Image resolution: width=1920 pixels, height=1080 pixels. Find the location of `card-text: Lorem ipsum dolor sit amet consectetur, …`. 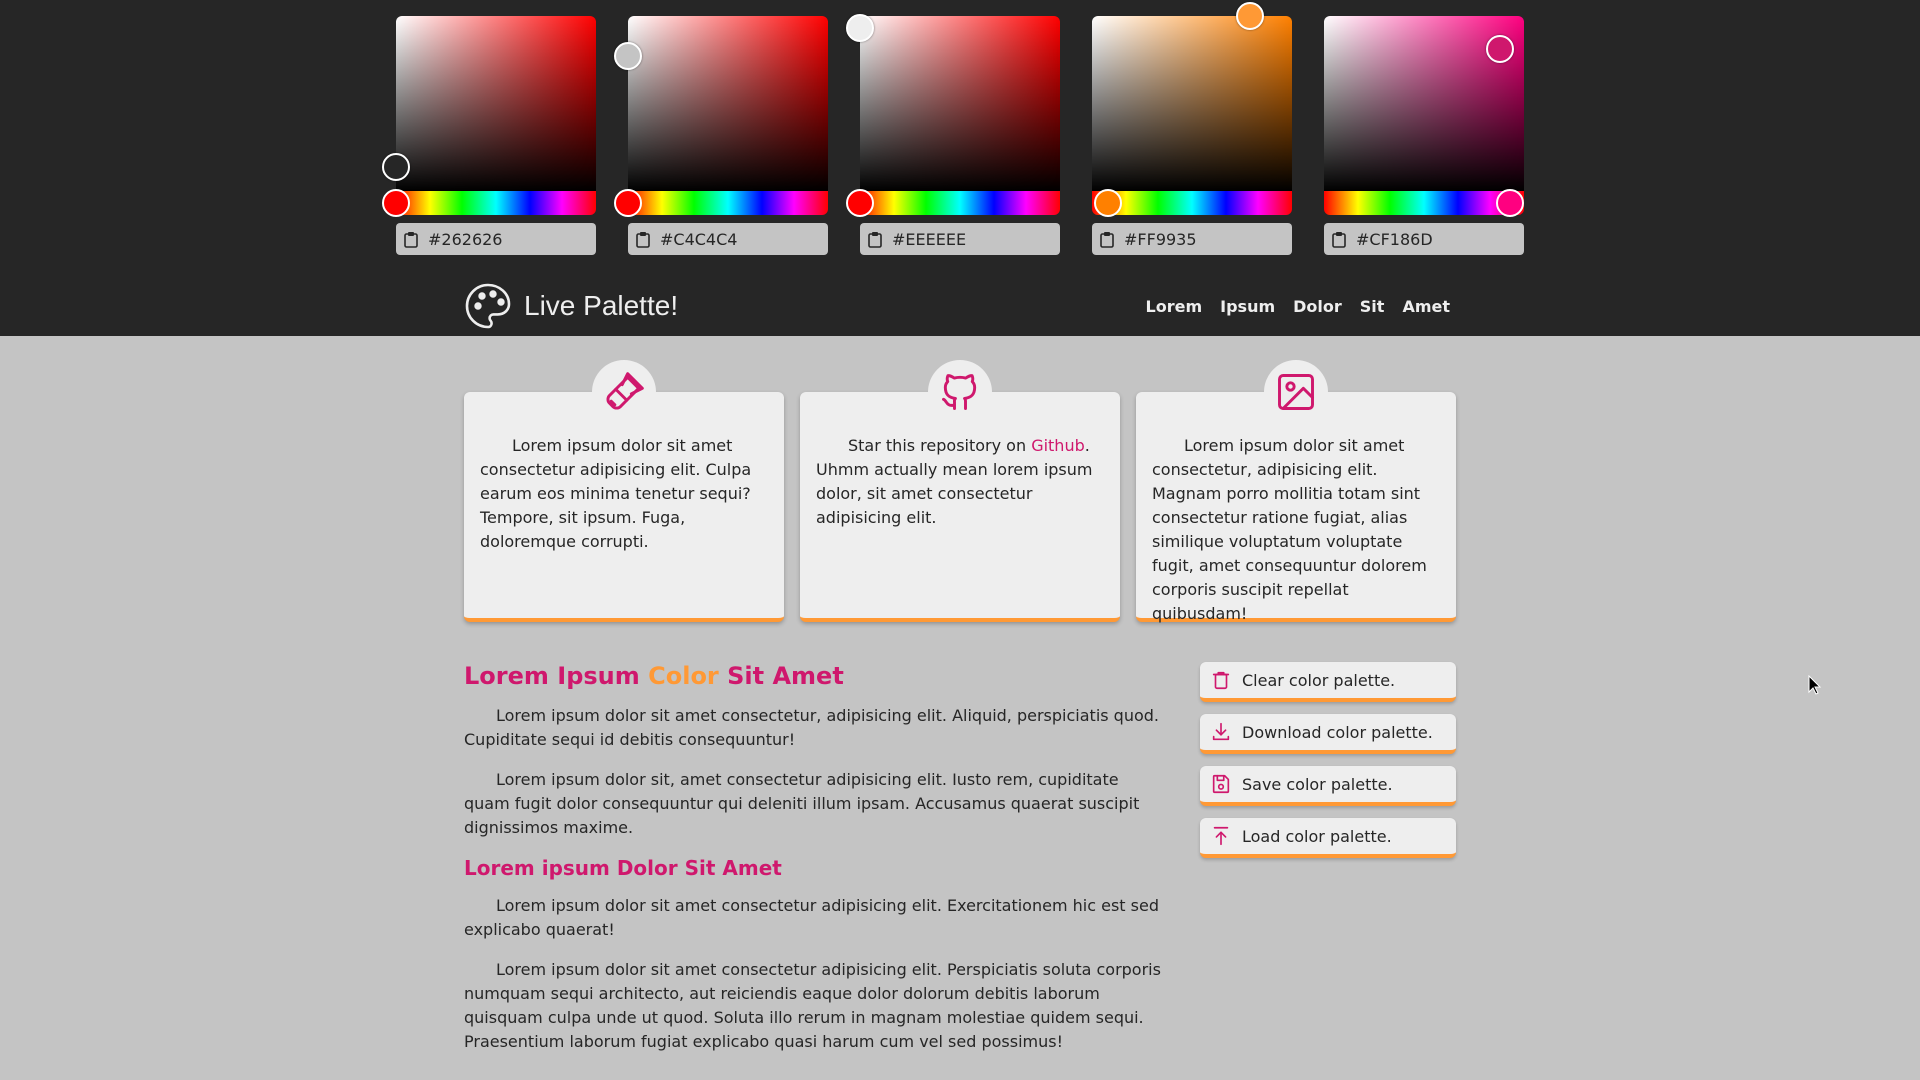

card-text: Lorem ipsum dolor sit amet consectetur, … is located at coordinates (1289, 529).